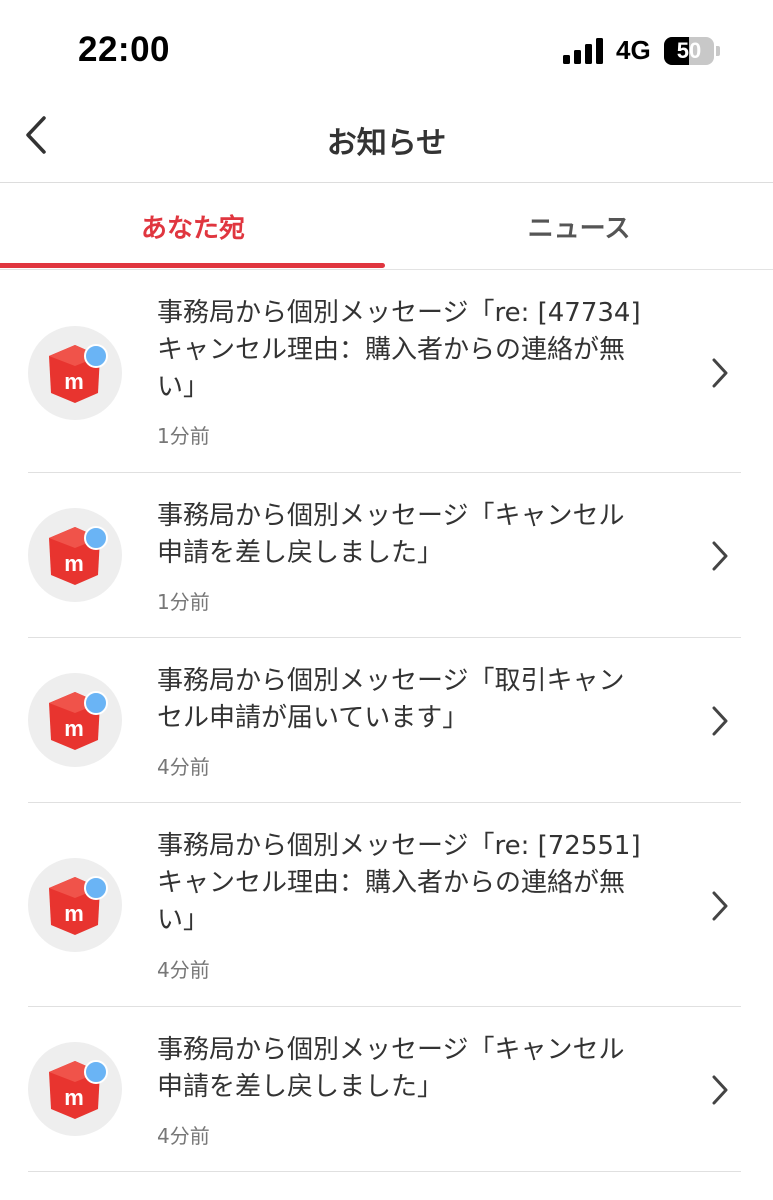 This screenshot has width=773, height=1200. Describe the element at coordinates (583, 51) in the screenshot. I see `signal-icon` at that location.